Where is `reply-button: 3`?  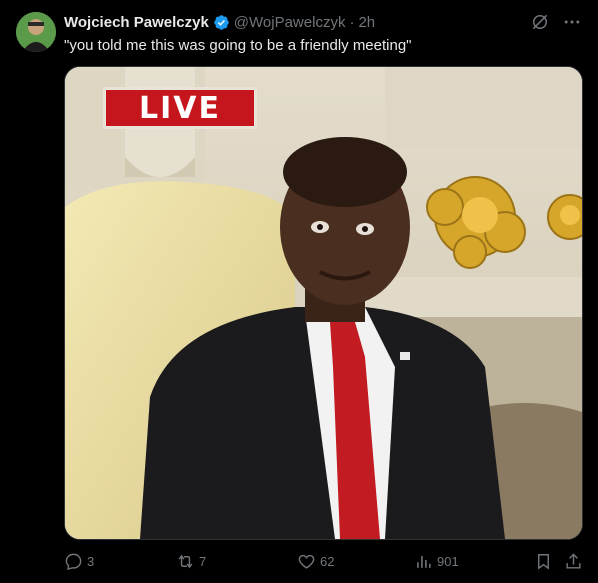
reply-button: 3 is located at coordinates (79, 561).